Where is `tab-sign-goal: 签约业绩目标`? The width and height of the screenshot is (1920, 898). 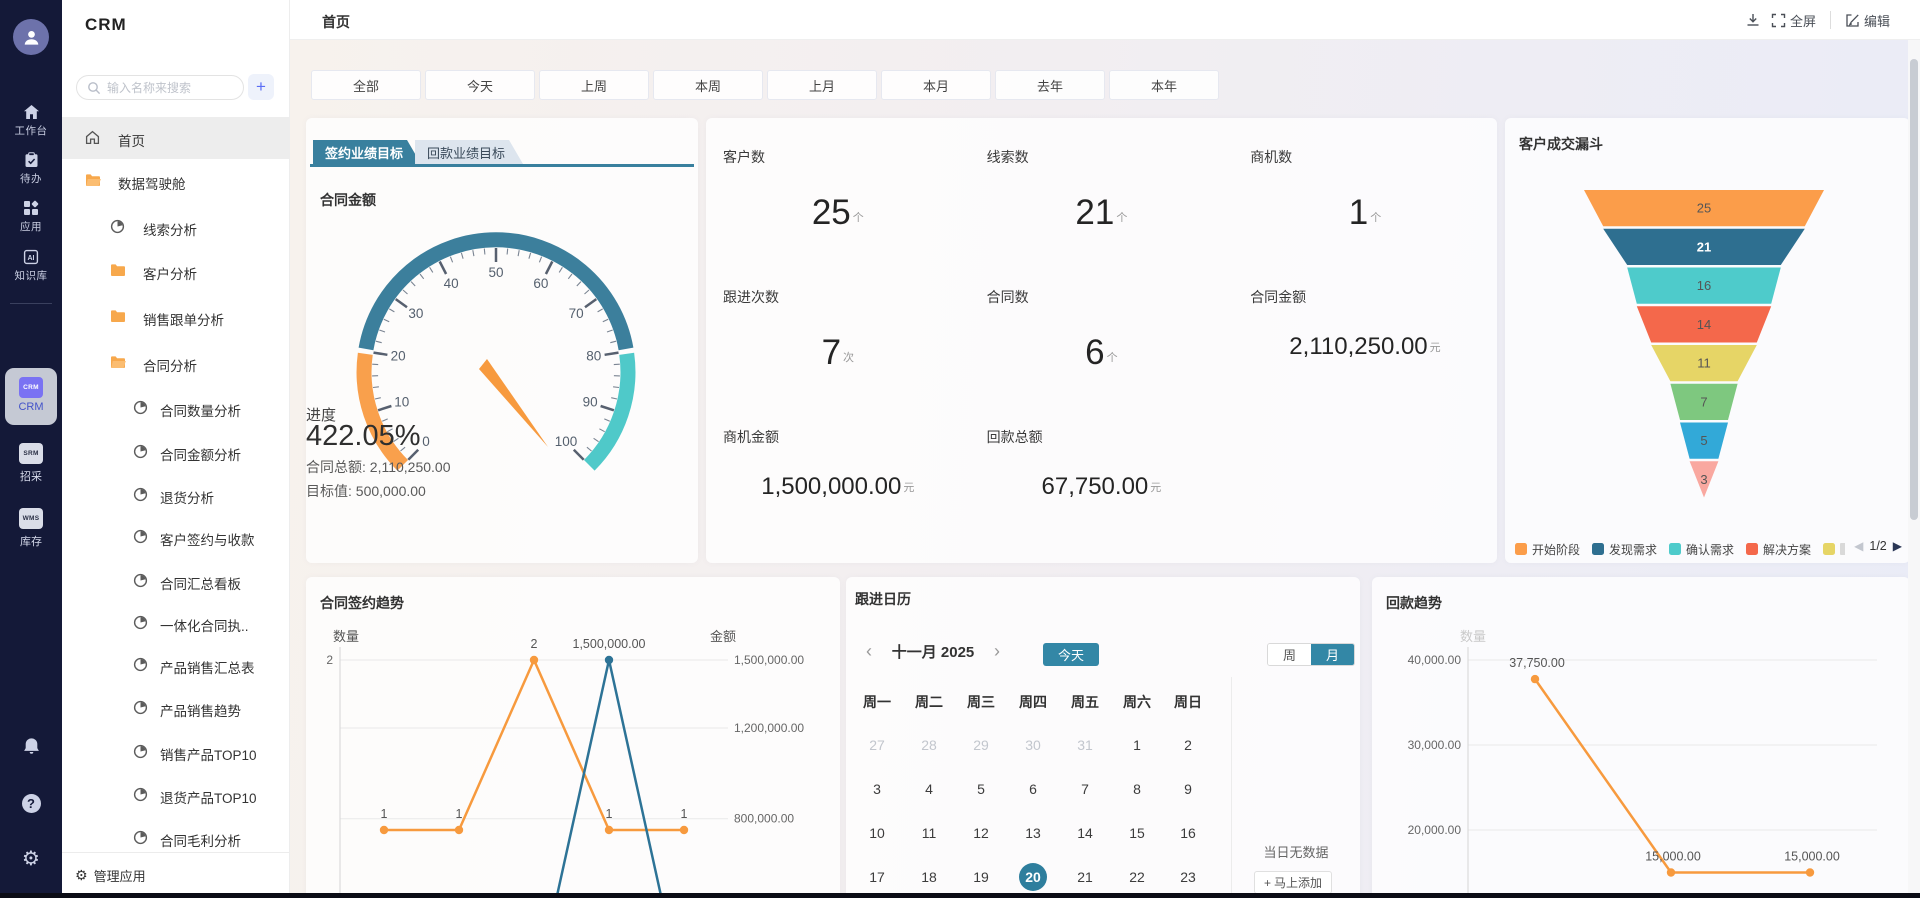
tab-sign-goal: 签约业绩目标 is located at coordinates (367, 152).